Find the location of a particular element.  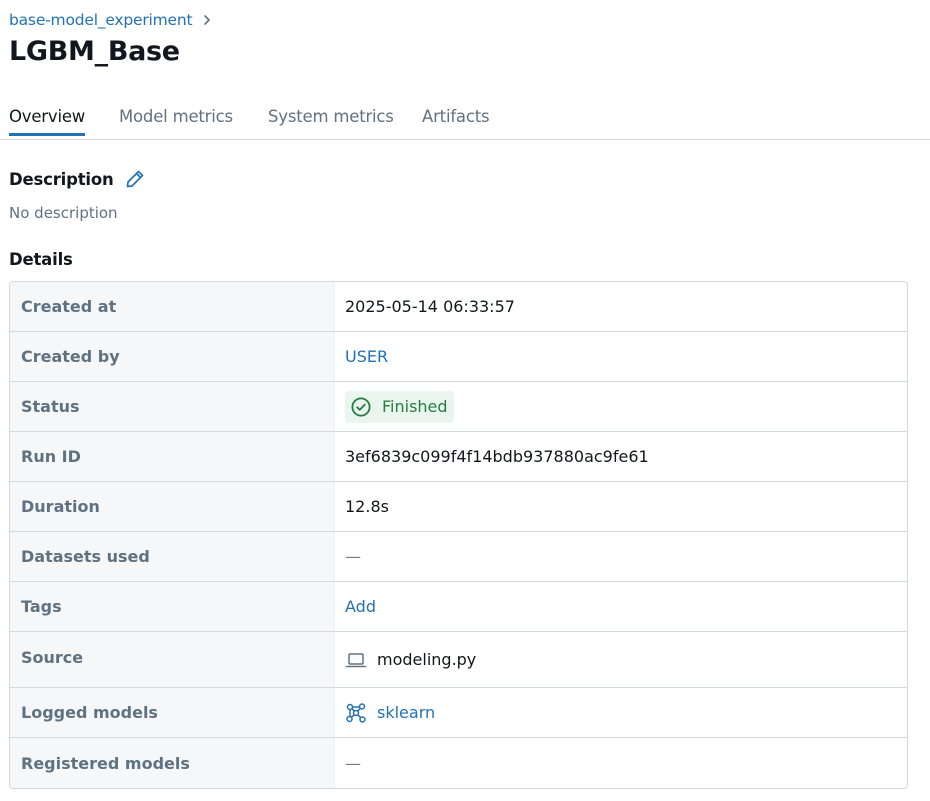

description-header: Description is located at coordinates (77, 179).